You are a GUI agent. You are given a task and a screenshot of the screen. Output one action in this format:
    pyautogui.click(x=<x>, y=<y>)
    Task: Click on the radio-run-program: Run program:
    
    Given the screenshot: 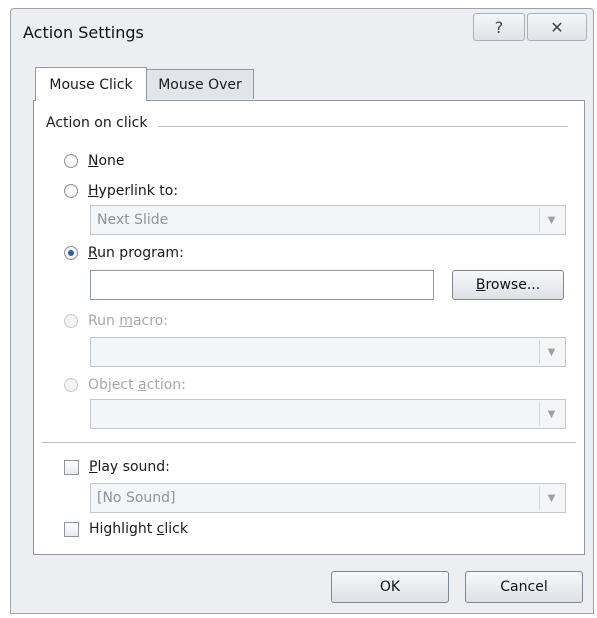 What is the action you would take?
    pyautogui.click(x=124, y=253)
    